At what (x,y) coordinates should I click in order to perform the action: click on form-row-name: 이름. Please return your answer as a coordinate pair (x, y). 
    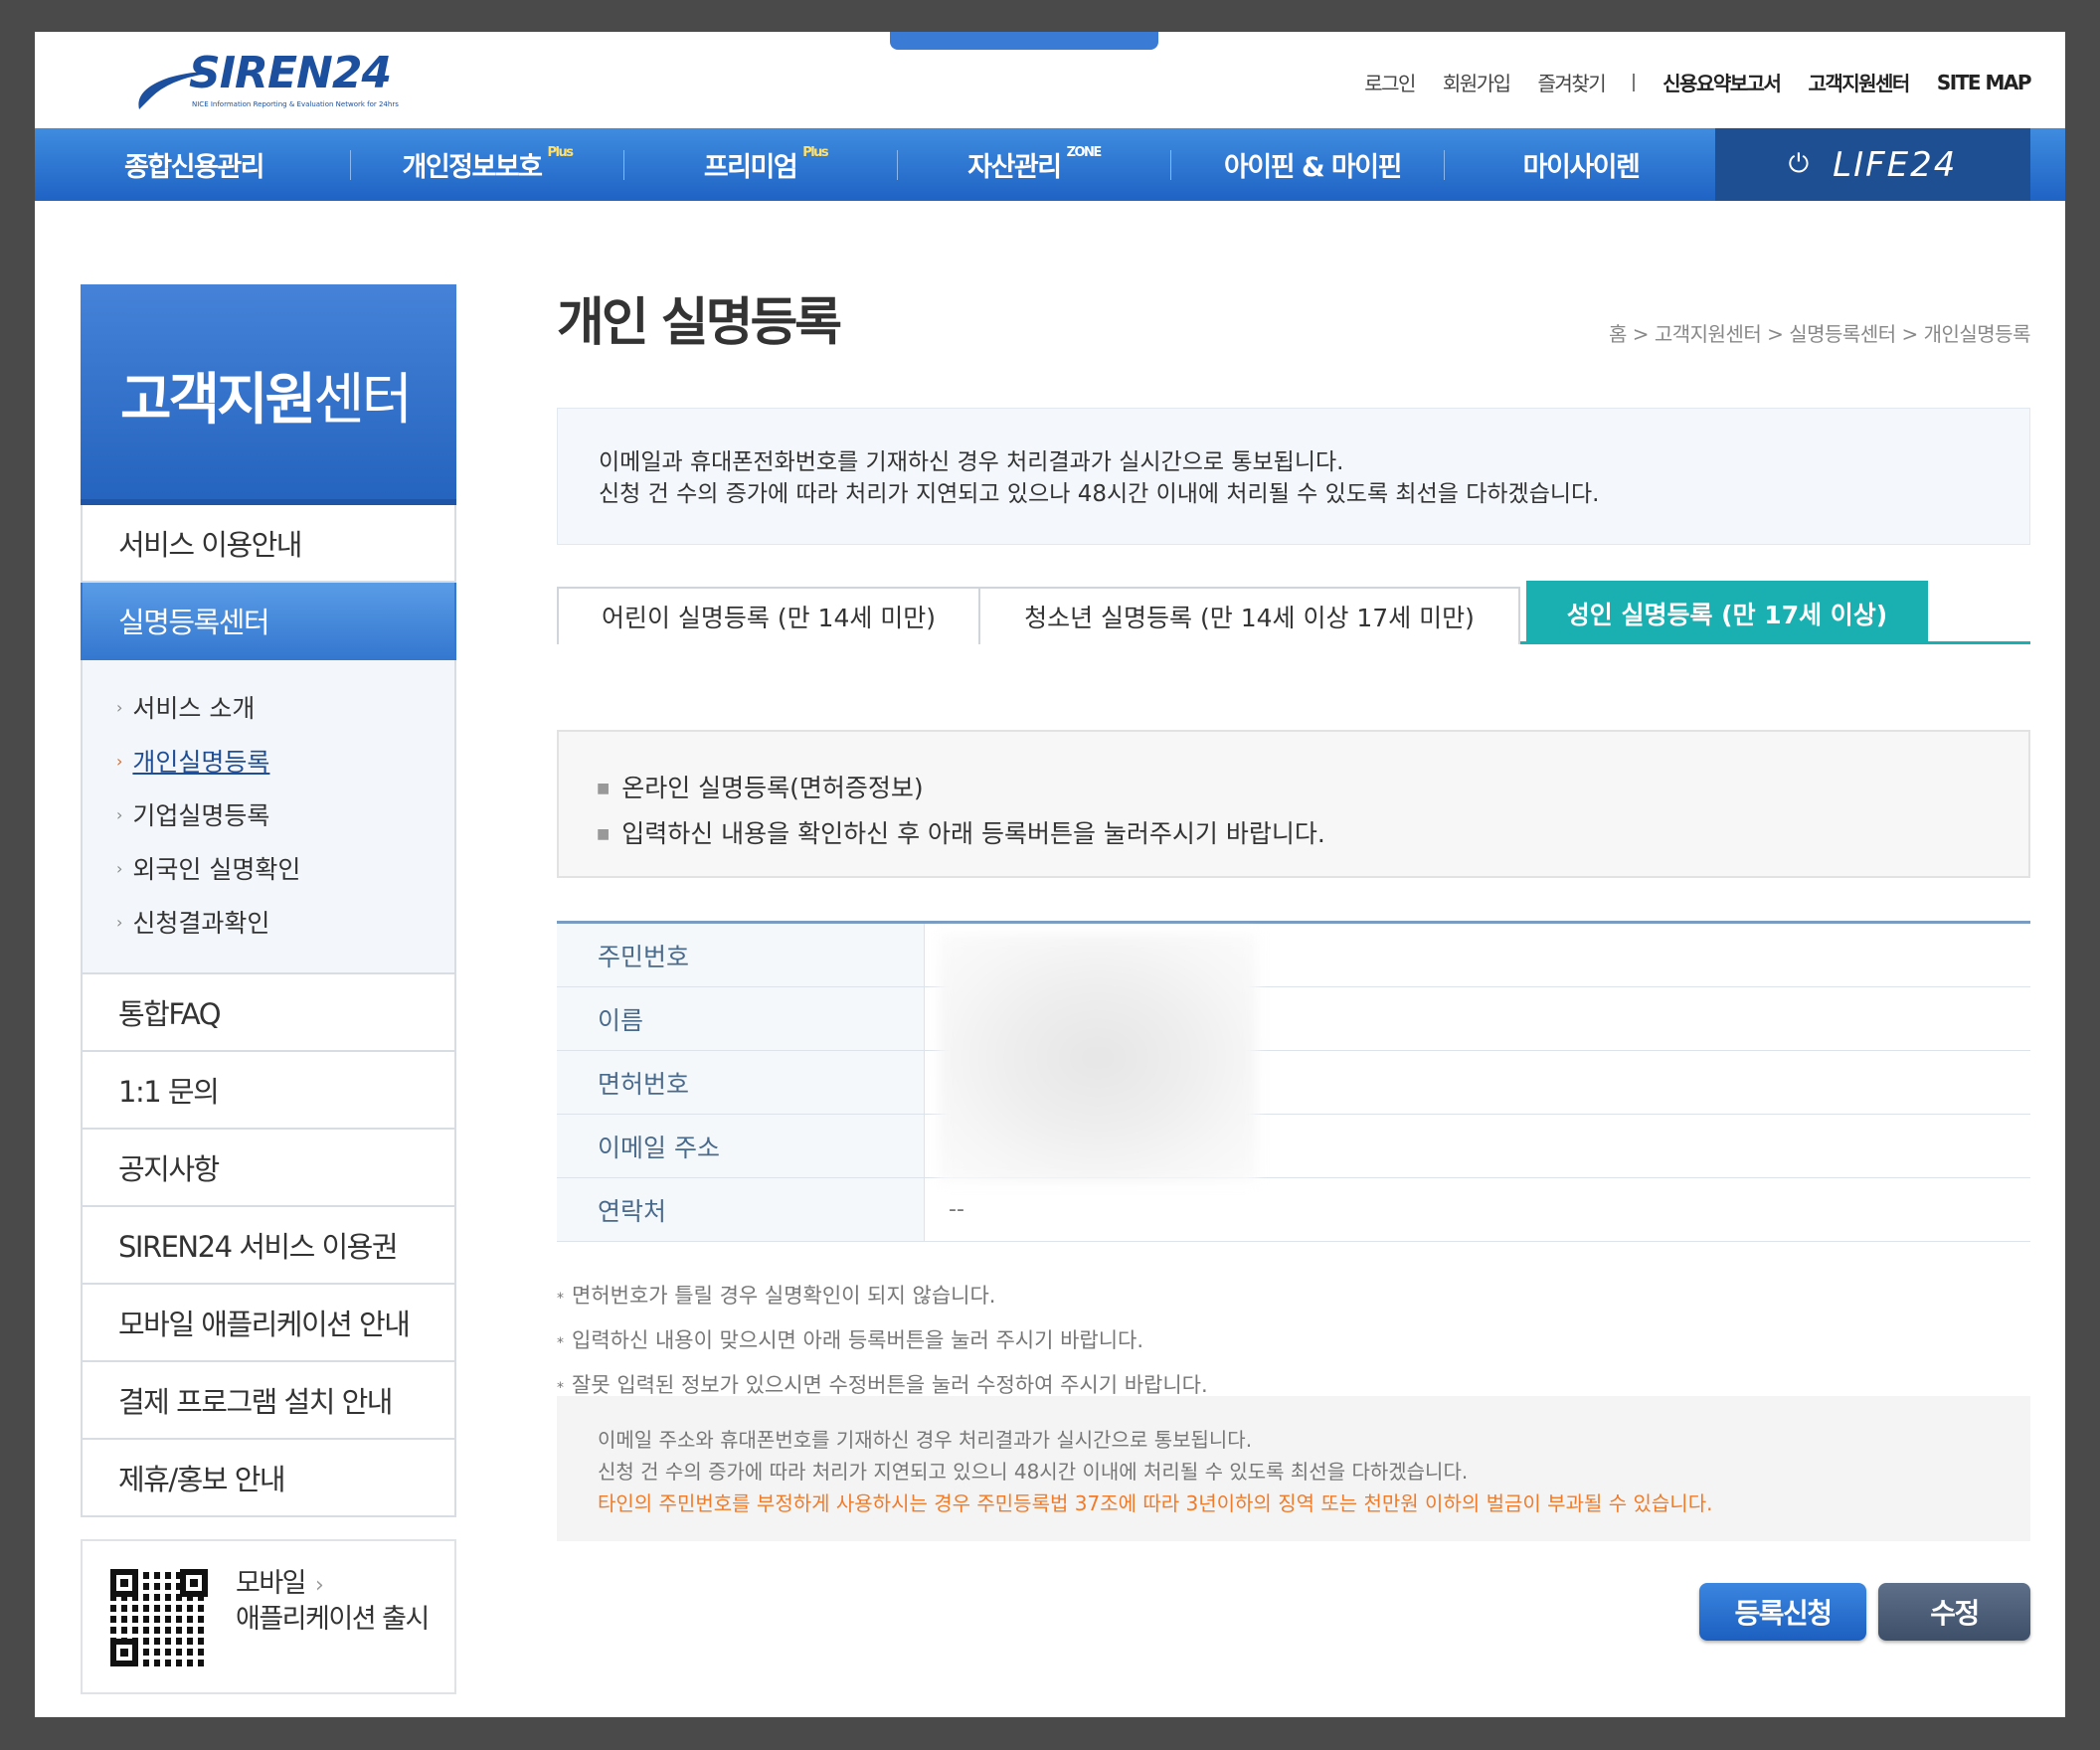
    Looking at the image, I should click on (1293, 1019).